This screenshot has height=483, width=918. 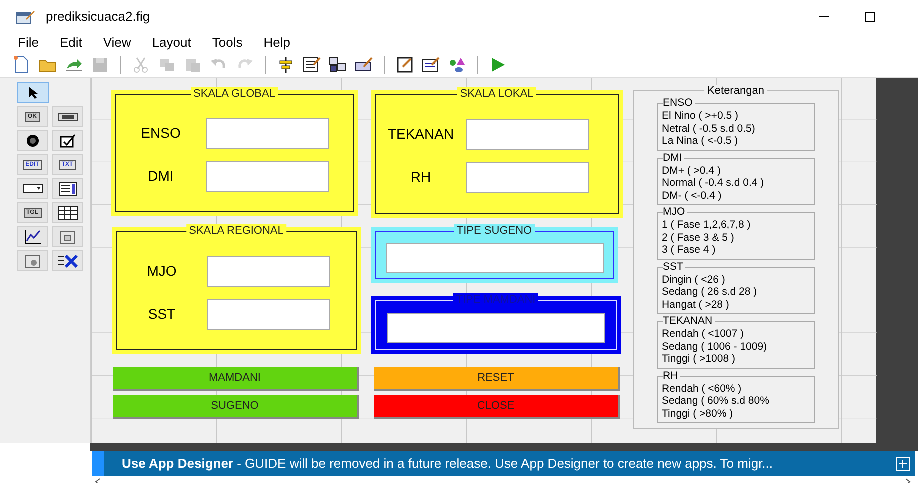 I want to click on table-tool, so click(x=67, y=212).